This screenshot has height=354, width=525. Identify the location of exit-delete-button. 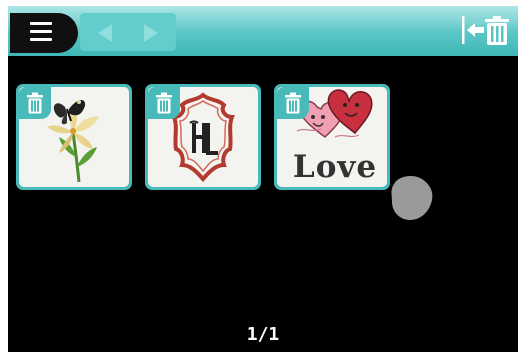
(487, 32).